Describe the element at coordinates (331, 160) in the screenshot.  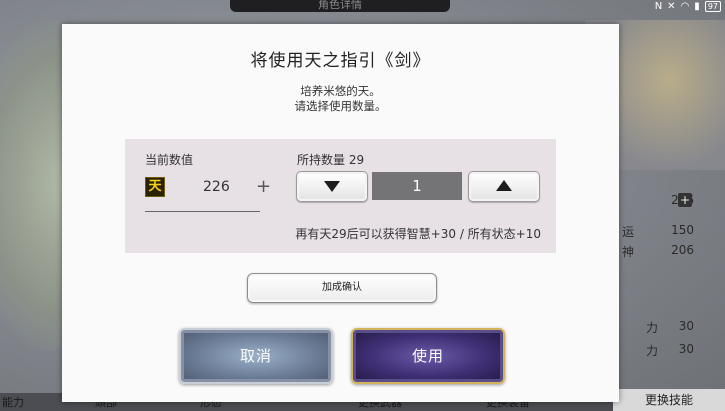
I see `owned-count-label: 所持数量 29` at that location.